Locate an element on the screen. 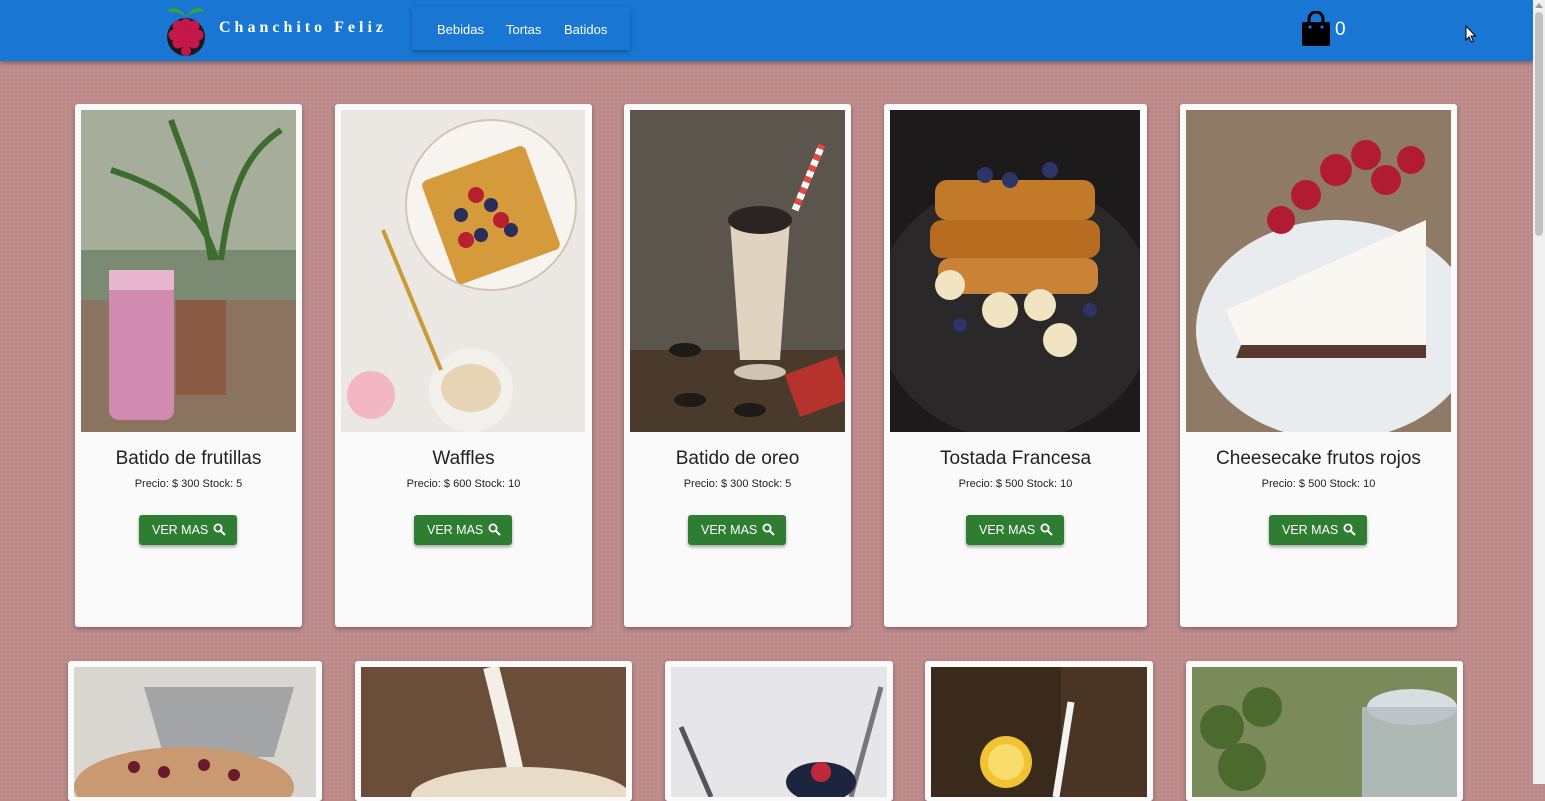  scrollbar-thumb is located at coordinates (1539, 124).